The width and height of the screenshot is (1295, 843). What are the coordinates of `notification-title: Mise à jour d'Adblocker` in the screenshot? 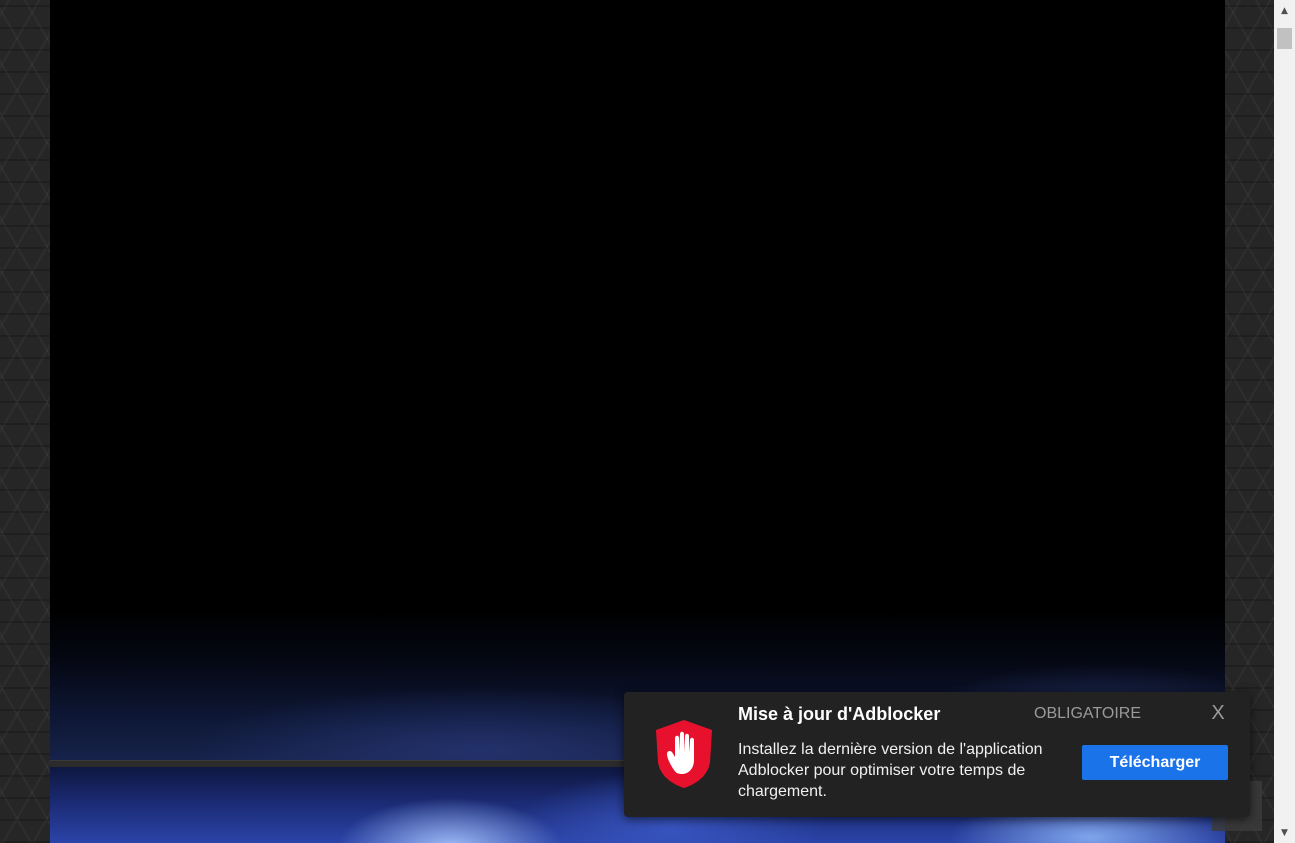 It's located at (839, 714).